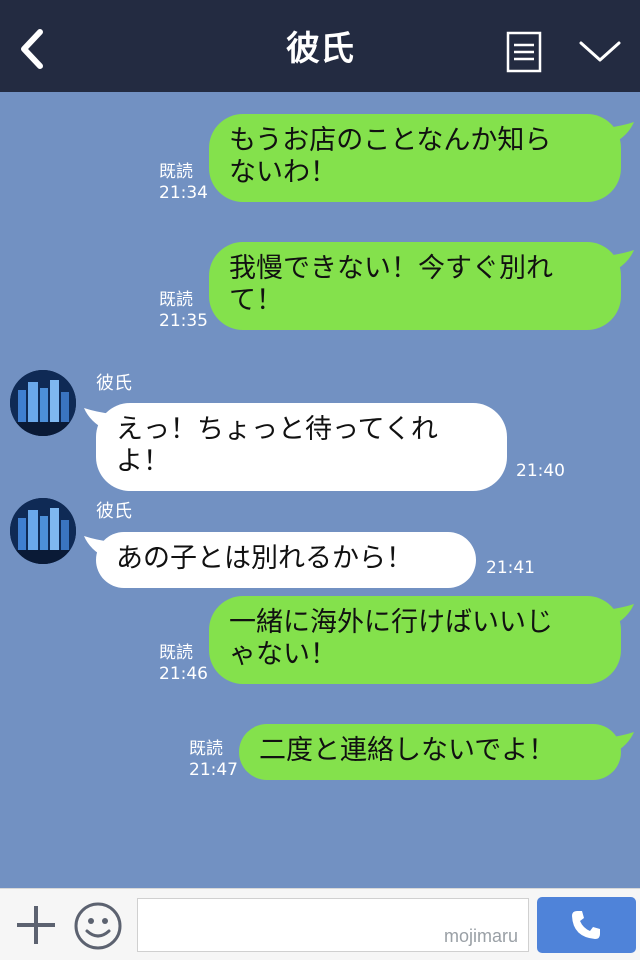 Image resolution: width=640 pixels, height=960 pixels. I want to click on message-bubble-incoming: えっ！ちょっと待ってくれ よ！, so click(301, 447).